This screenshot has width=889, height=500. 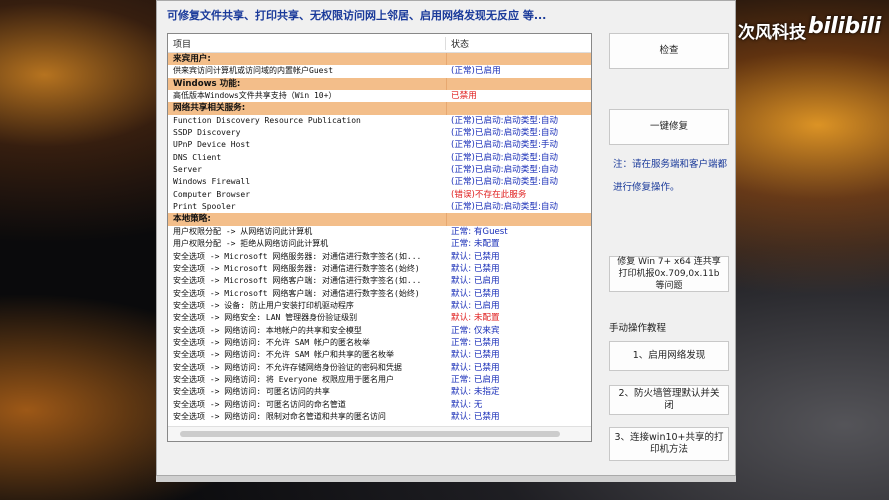 I want to click on item-cell: 安全选项 -> 设备: 防止用户安装打印机驱动程序, so click(x=263, y=305).